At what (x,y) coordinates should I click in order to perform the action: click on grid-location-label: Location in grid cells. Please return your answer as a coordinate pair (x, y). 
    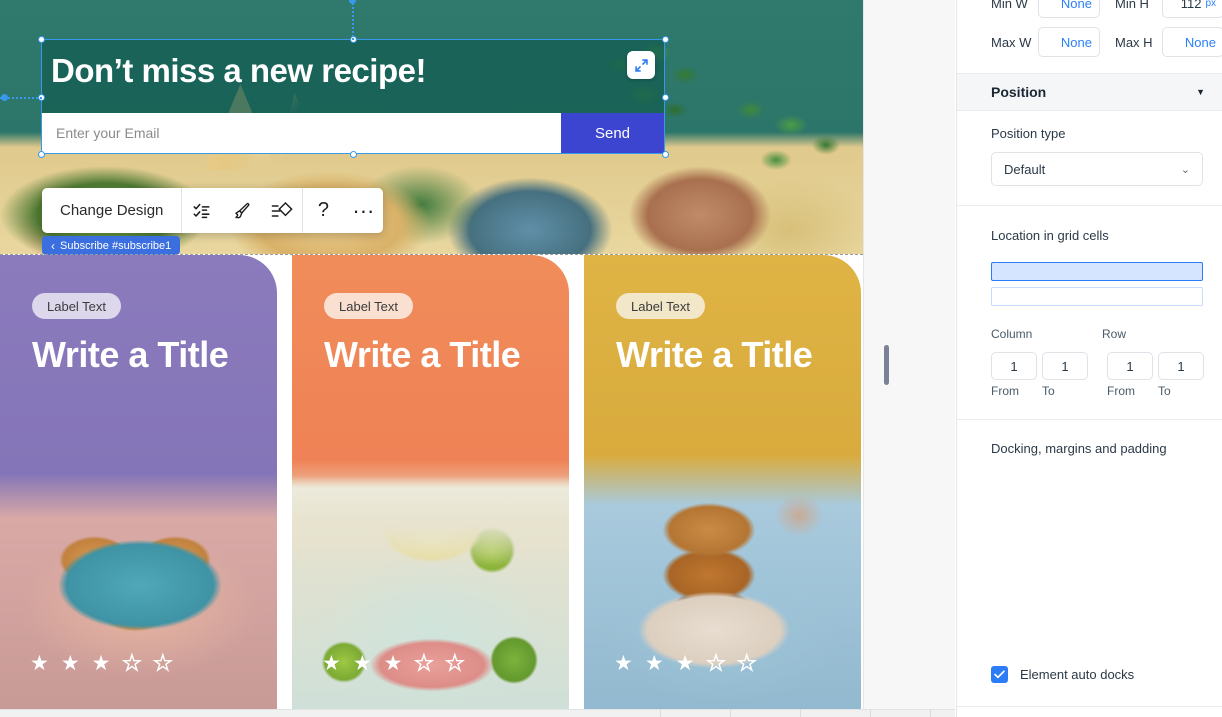
    Looking at the image, I should click on (1050, 235).